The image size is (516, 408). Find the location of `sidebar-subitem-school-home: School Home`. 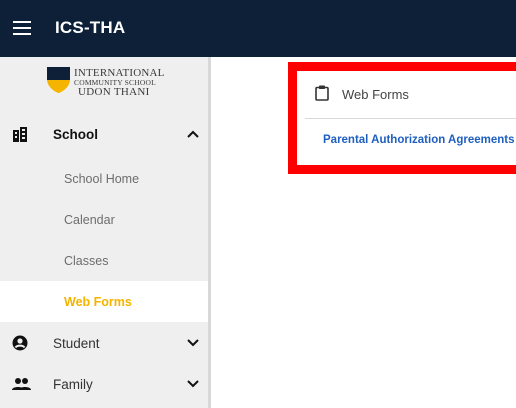

sidebar-subitem-school-home: School Home is located at coordinates (104, 178).